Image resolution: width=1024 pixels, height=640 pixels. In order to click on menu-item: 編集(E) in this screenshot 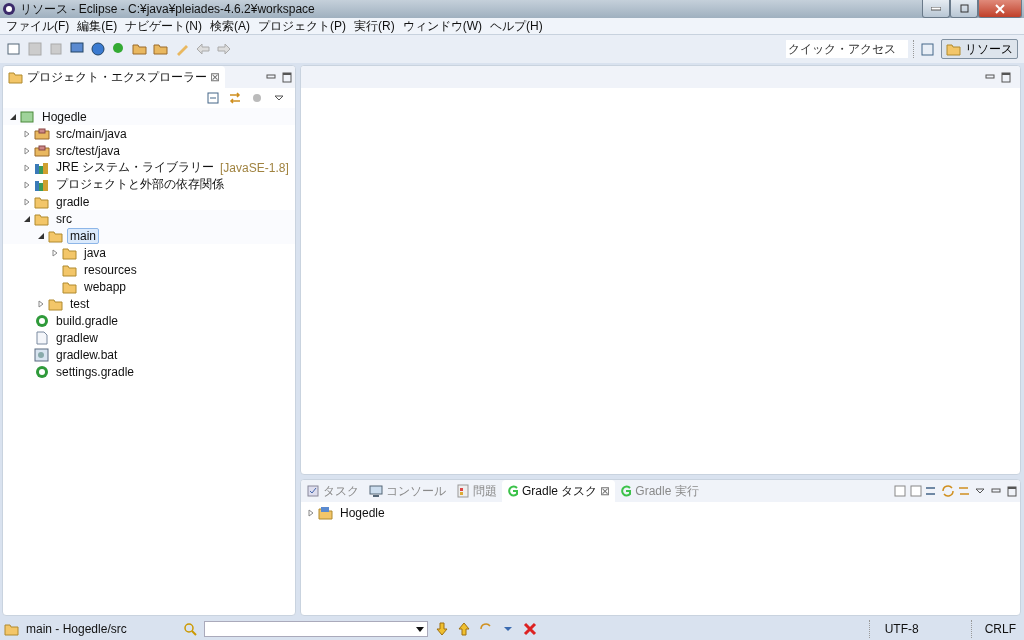, I will do `click(97, 26)`.